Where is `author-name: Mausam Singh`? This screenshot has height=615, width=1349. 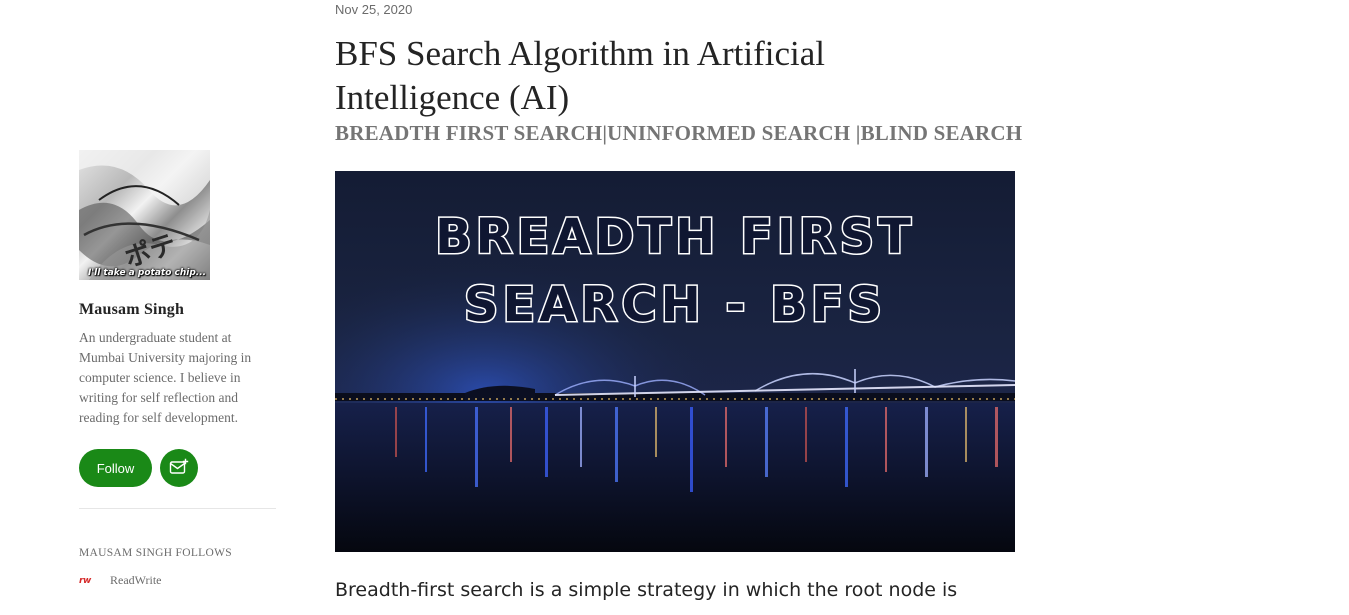 author-name: Mausam Singh is located at coordinates (177, 310).